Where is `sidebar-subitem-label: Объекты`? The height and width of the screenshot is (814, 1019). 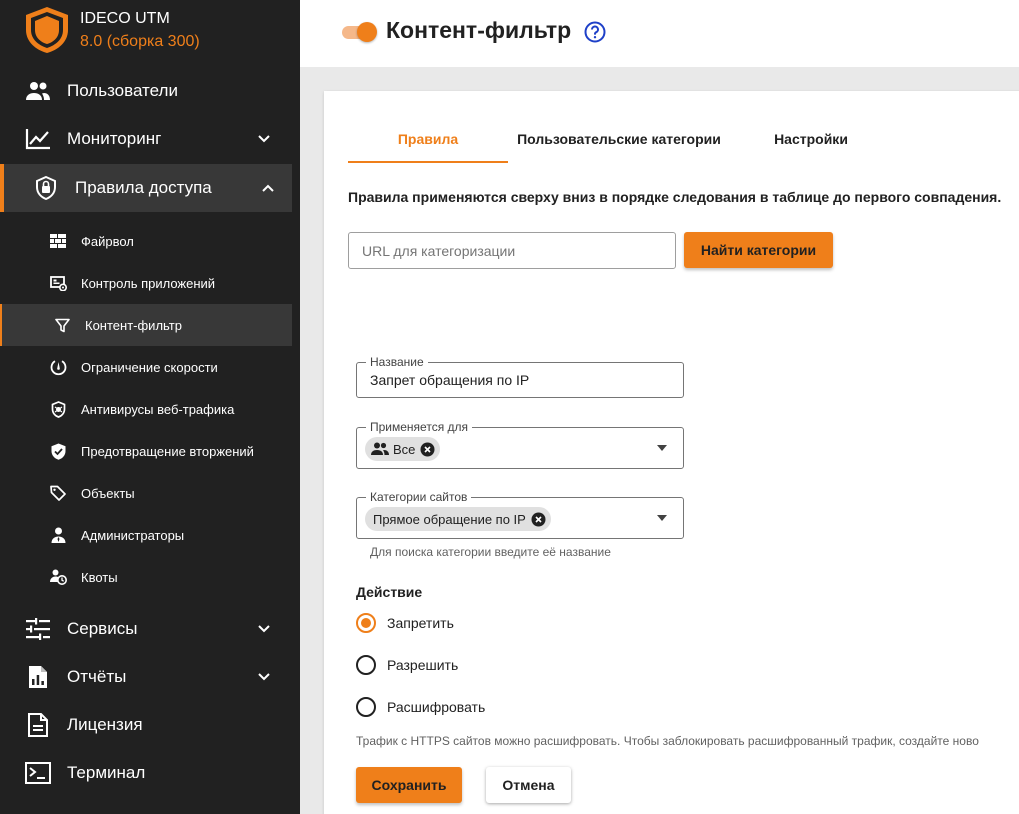
sidebar-subitem-label: Объекты is located at coordinates (108, 493).